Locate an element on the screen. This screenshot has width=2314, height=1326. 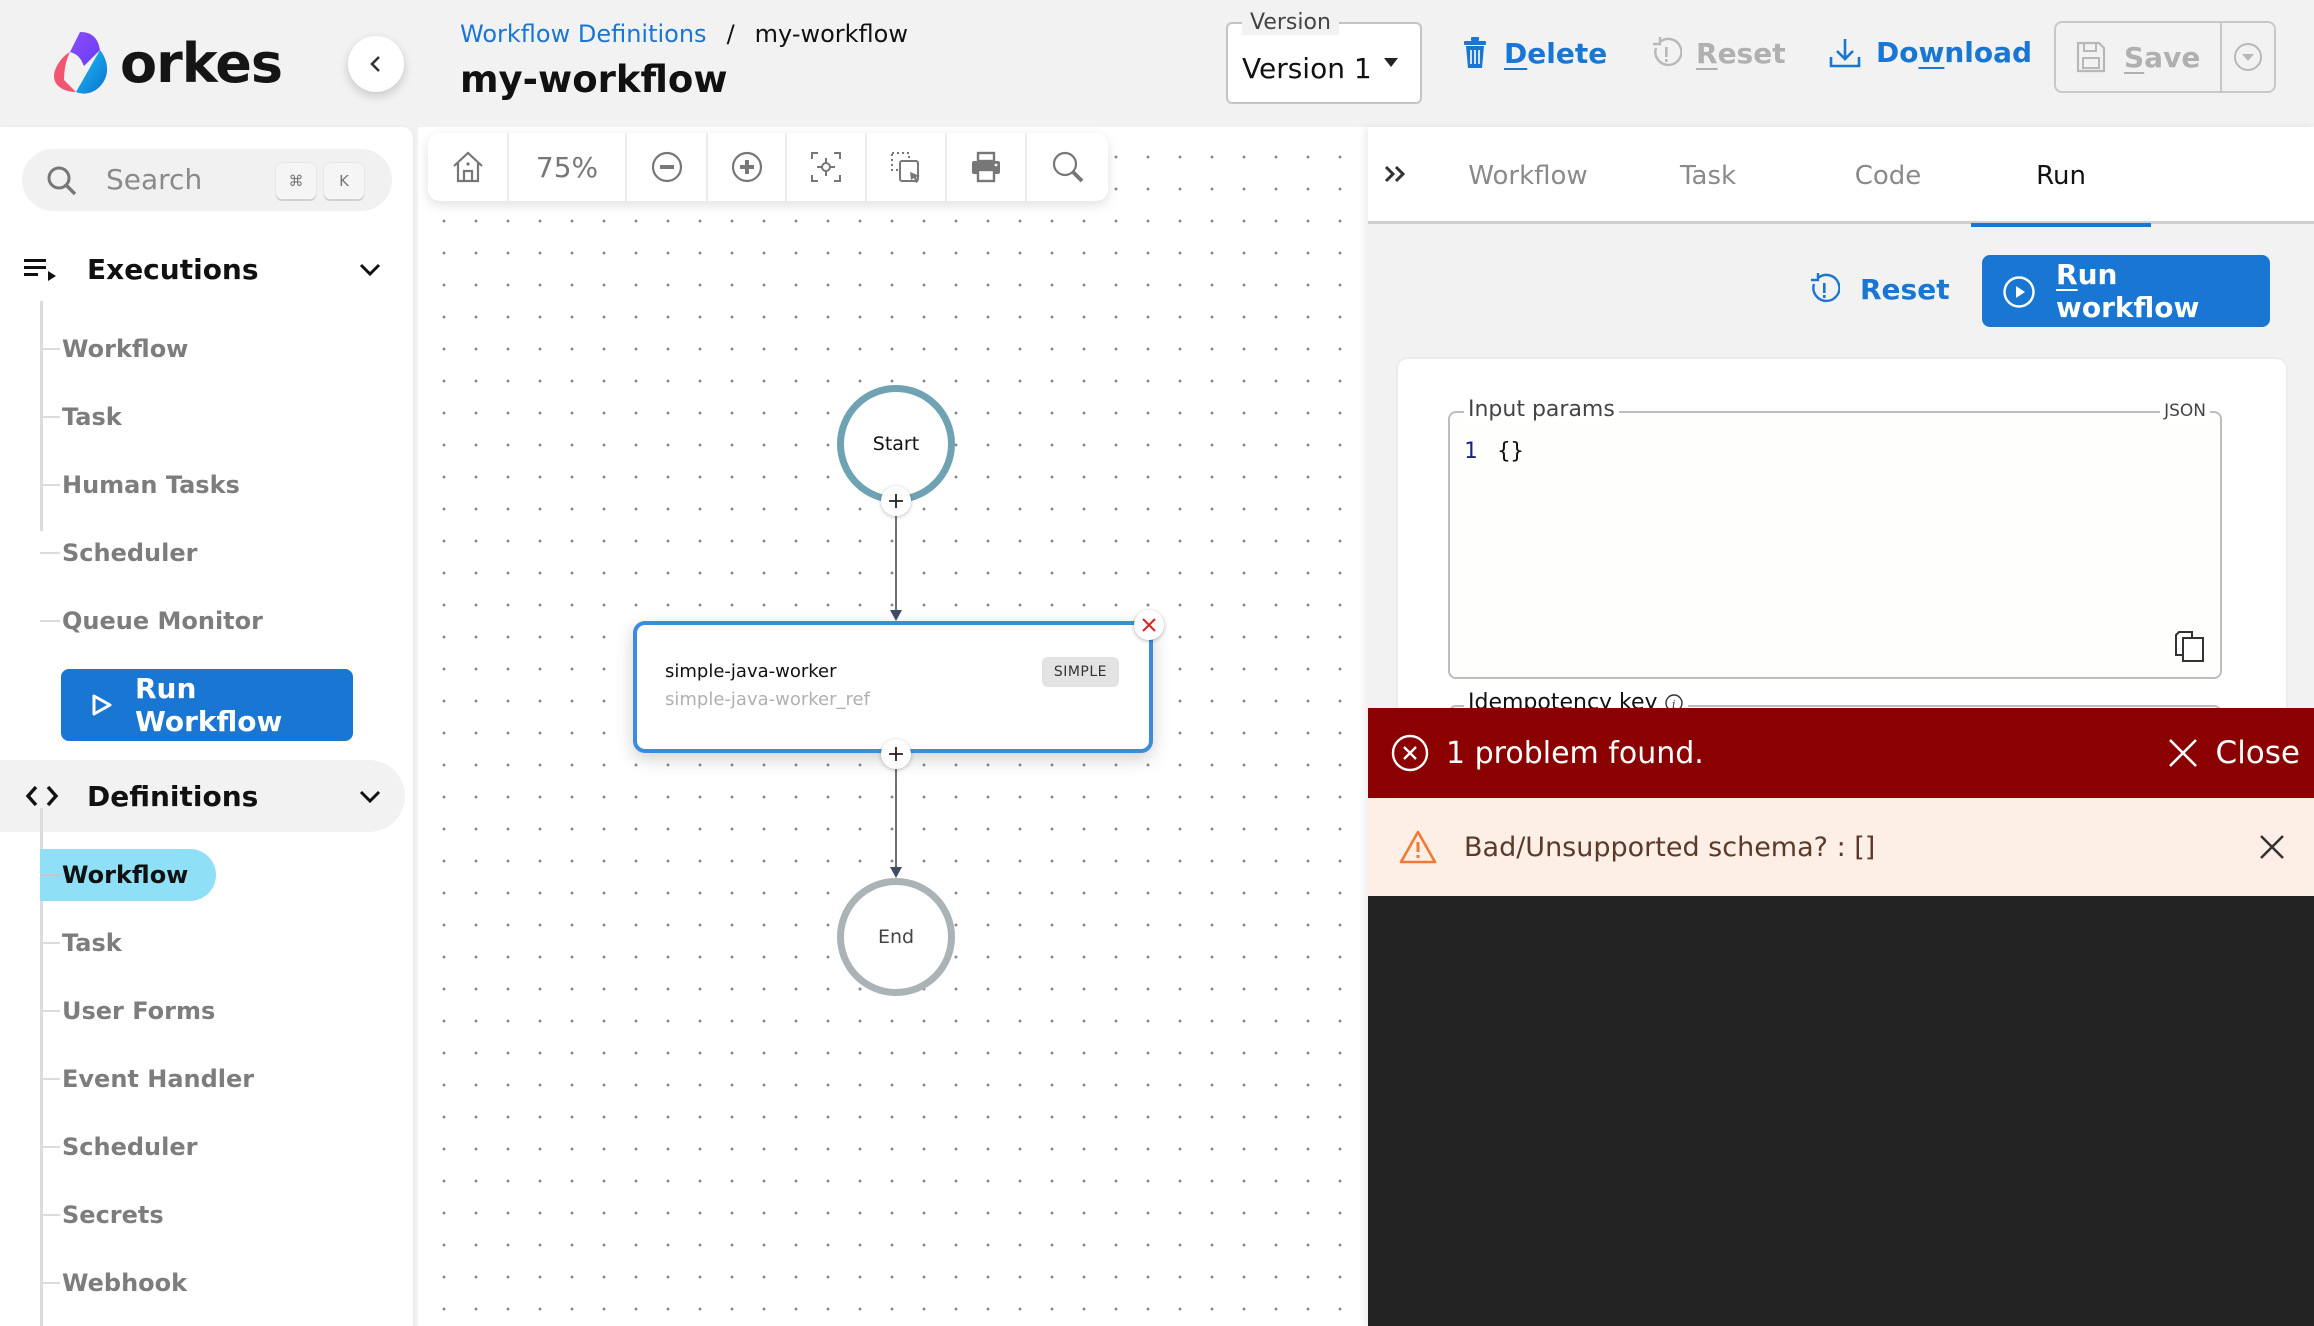
tab-code: Code is located at coordinates (1888, 175).